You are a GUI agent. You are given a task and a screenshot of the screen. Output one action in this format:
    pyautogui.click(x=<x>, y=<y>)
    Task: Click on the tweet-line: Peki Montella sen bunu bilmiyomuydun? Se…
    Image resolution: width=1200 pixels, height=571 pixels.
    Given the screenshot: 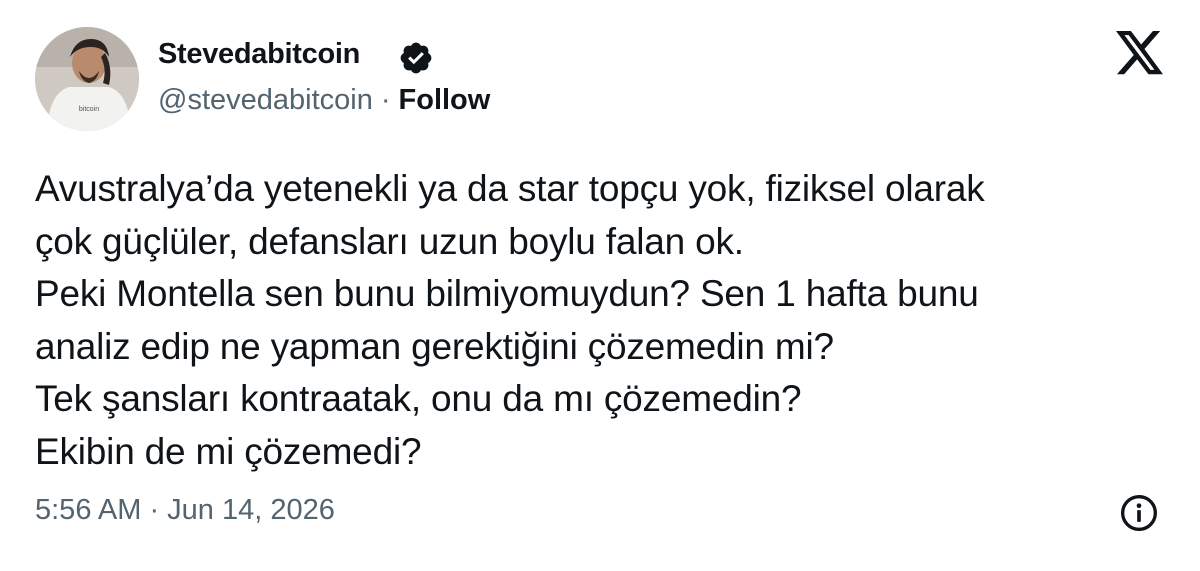 What is the action you would take?
    pyautogui.click(x=507, y=293)
    